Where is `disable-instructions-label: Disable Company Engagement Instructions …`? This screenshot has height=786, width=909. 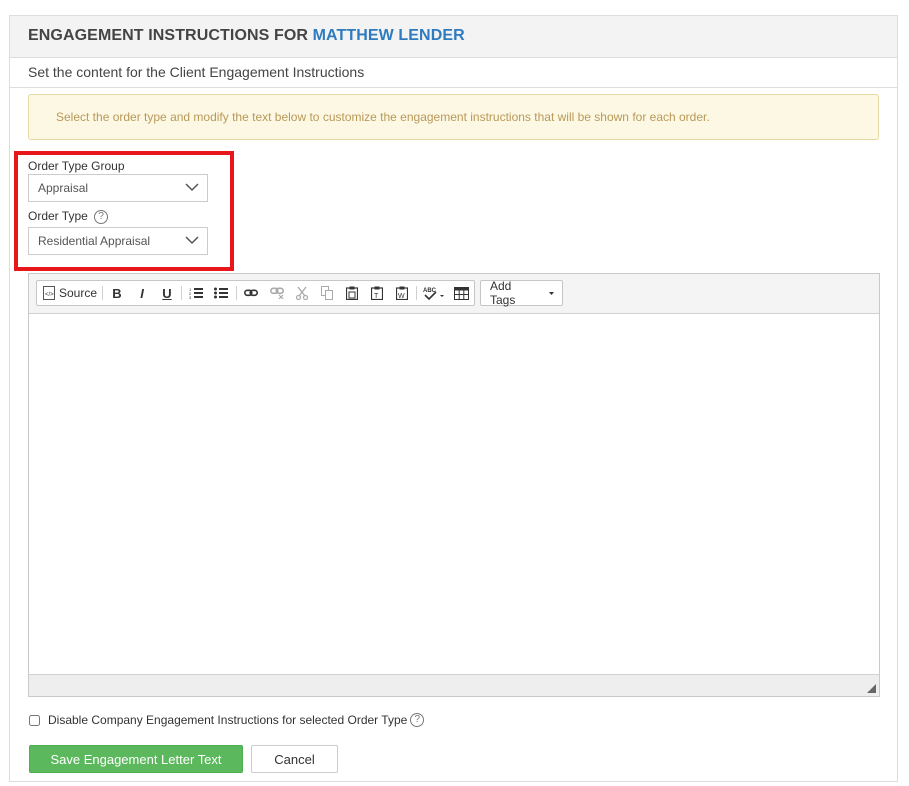 disable-instructions-label: Disable Company Engagement Instructions … is located at coordinates (228, 720).